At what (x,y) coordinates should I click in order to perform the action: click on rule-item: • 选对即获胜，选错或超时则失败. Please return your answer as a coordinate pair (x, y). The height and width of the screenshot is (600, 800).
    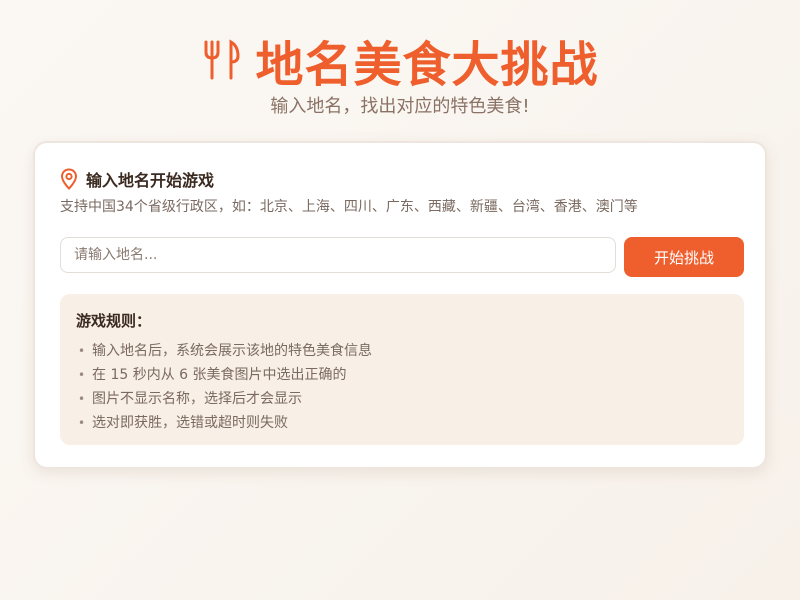
    Looking at the image, I should click on (402, 423).